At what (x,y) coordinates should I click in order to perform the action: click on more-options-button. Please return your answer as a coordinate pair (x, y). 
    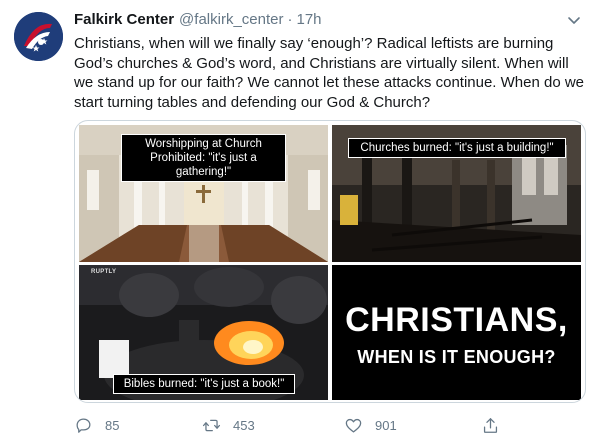
    Looking at the image, I should click on (574, 20).